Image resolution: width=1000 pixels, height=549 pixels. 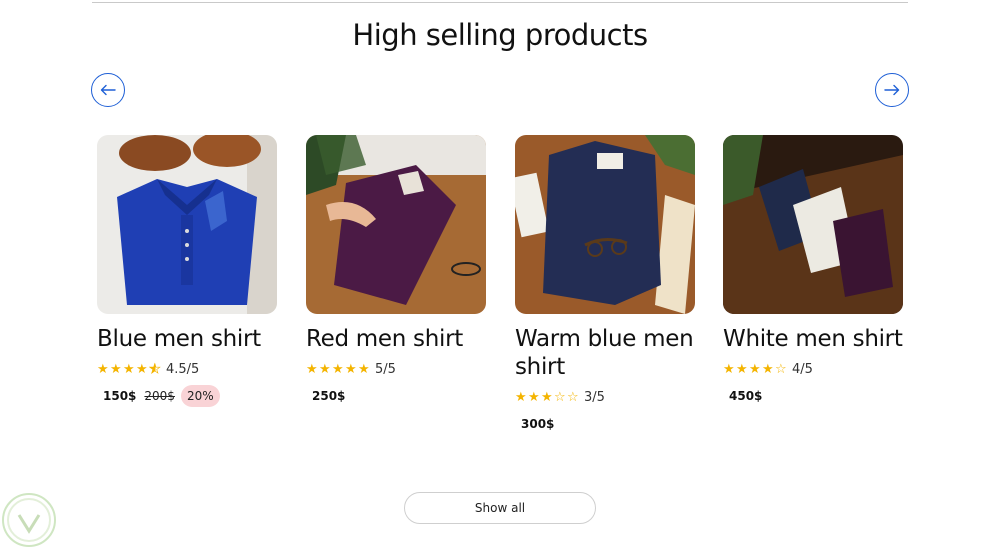 I want to click on section-title: High selling products, so click(x=500, y=35).